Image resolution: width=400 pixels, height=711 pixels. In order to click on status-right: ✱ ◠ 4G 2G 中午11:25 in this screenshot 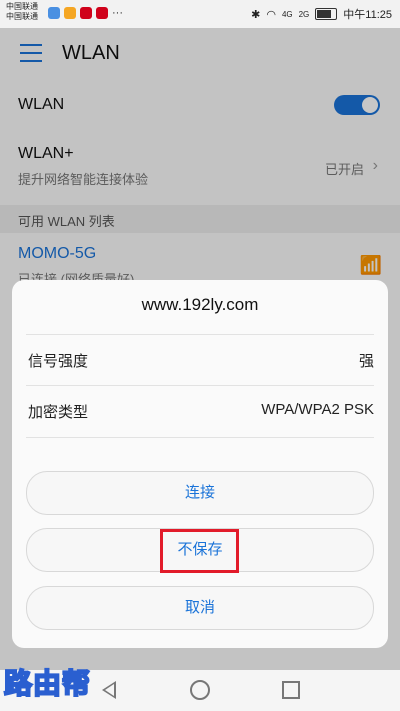, I will do `click(321, 14)`.